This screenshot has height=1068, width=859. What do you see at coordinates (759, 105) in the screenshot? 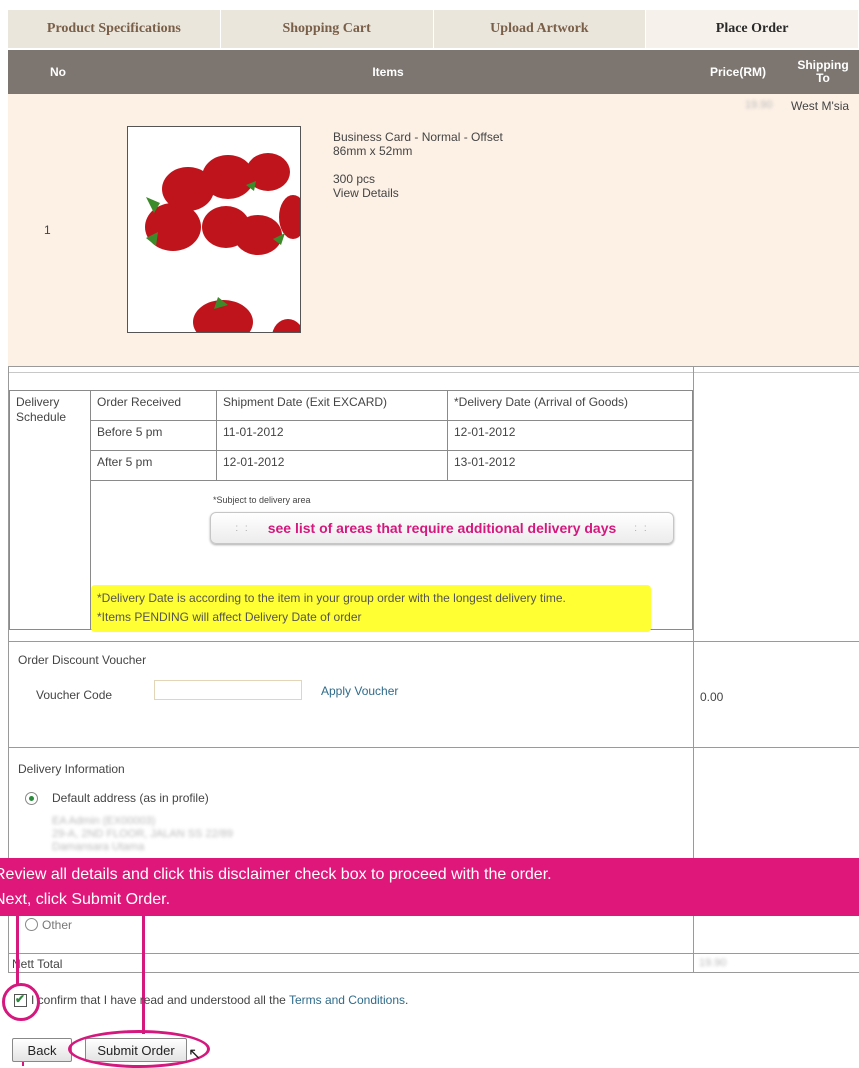
I see `item-price: 19.90` at bounding box center [759, 105].